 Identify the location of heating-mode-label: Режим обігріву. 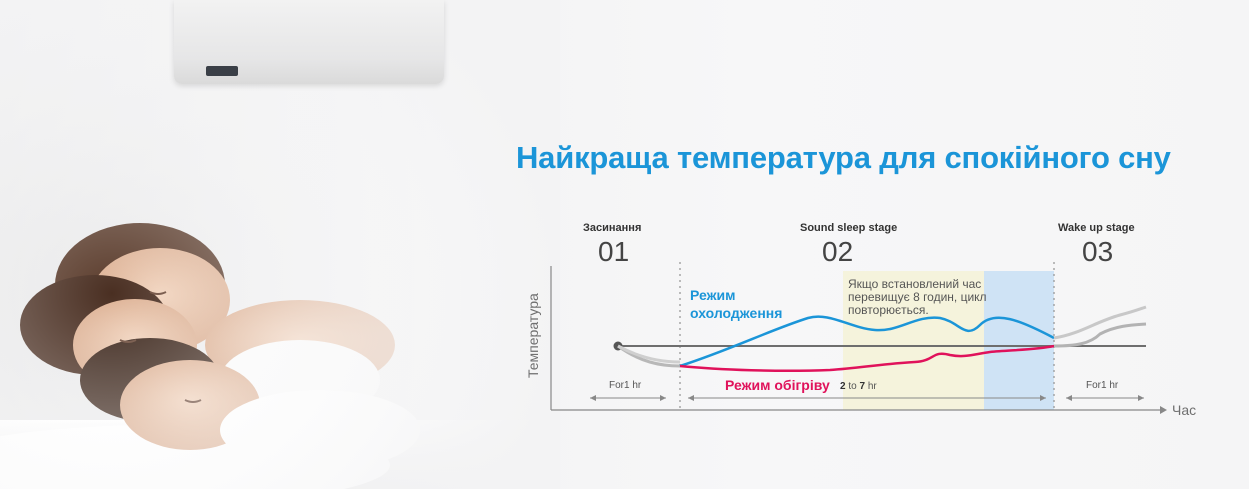
(777, 385).